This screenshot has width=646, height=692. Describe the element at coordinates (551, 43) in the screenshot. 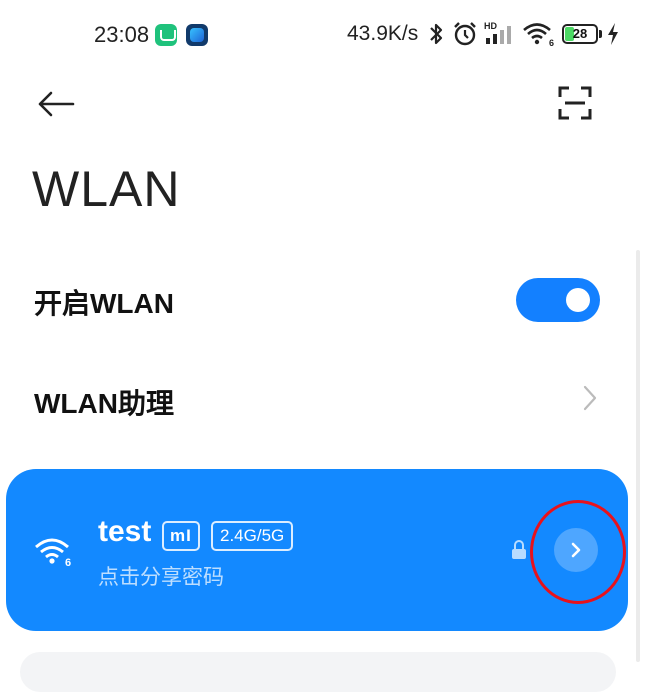

I see `svg-text: 6` at that location.